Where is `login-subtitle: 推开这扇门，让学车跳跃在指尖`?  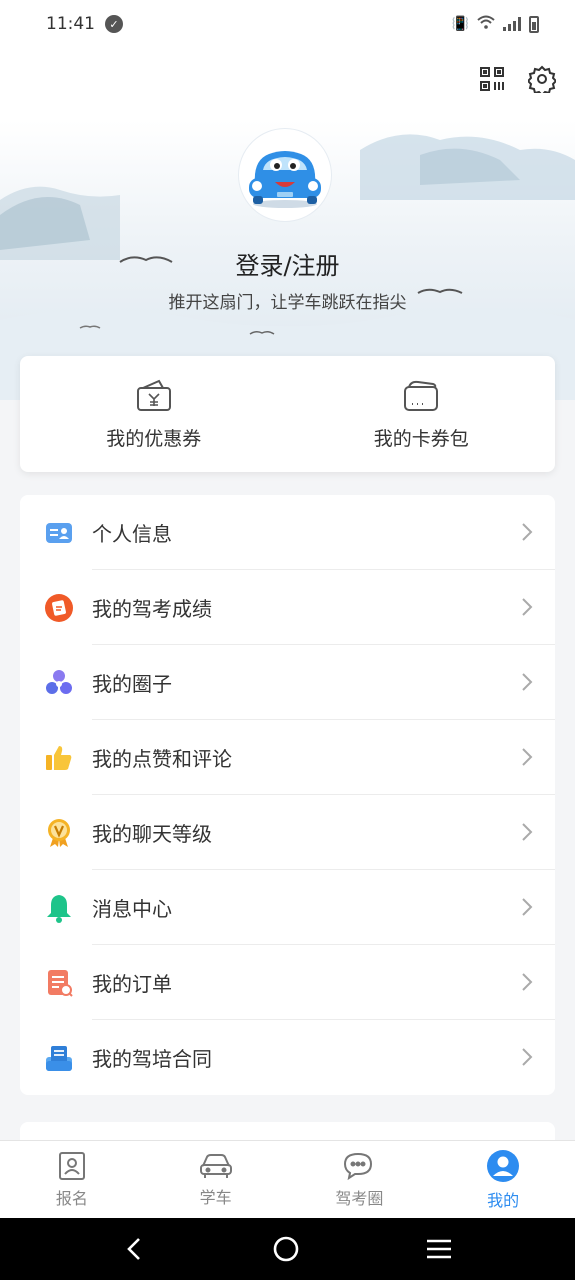
login-subtitle: 推开这扇门，让学车跳跃在指尖 is located at coordinates (287, 303).